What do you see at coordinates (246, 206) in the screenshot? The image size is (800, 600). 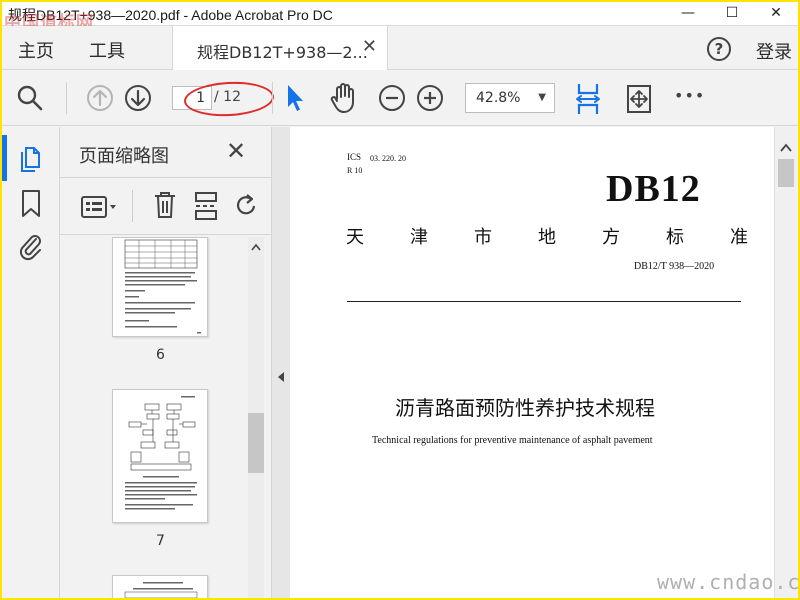 I see `rotate-page-icon` at bounding box center [246, 206].